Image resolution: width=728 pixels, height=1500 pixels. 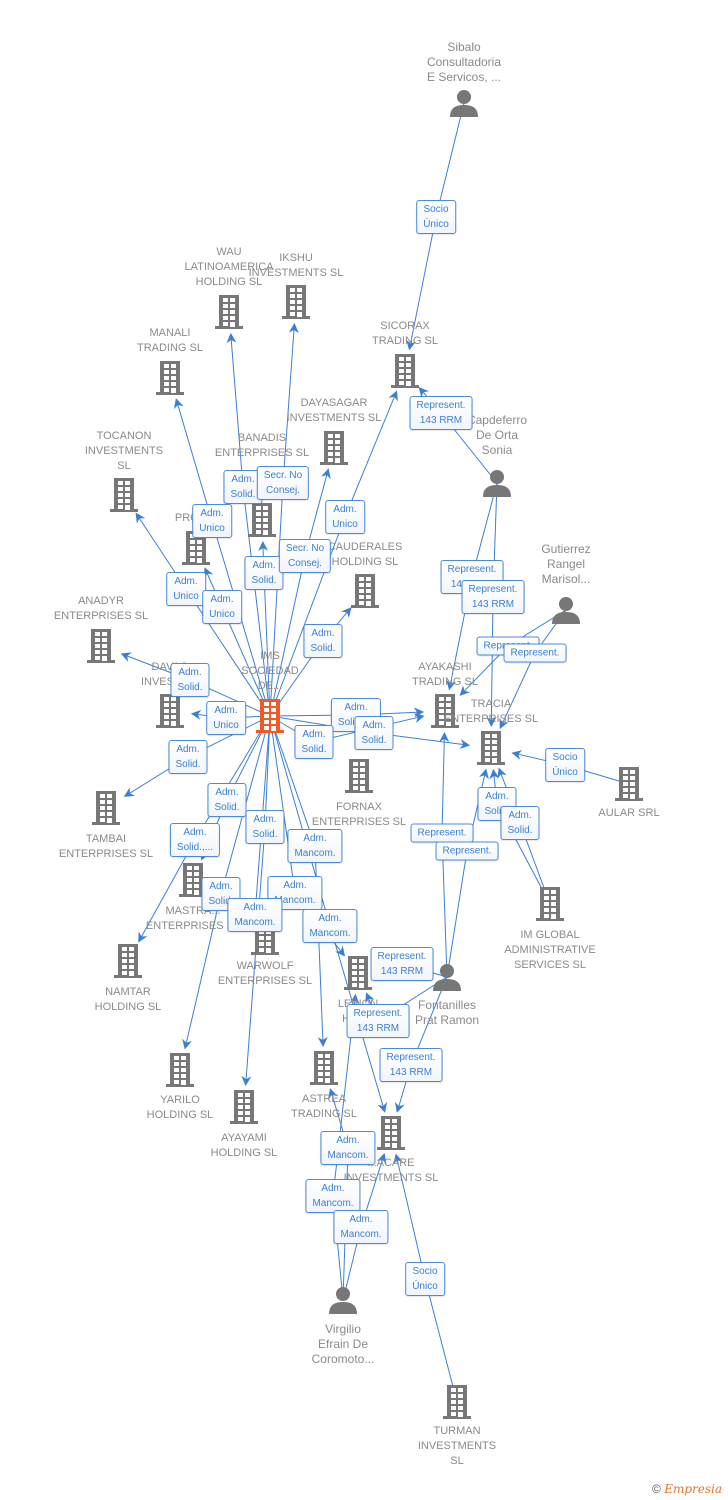 I want to click on node-label-banadis: BANADIS ENTERPRISES SL, so click(x=262, y=446).